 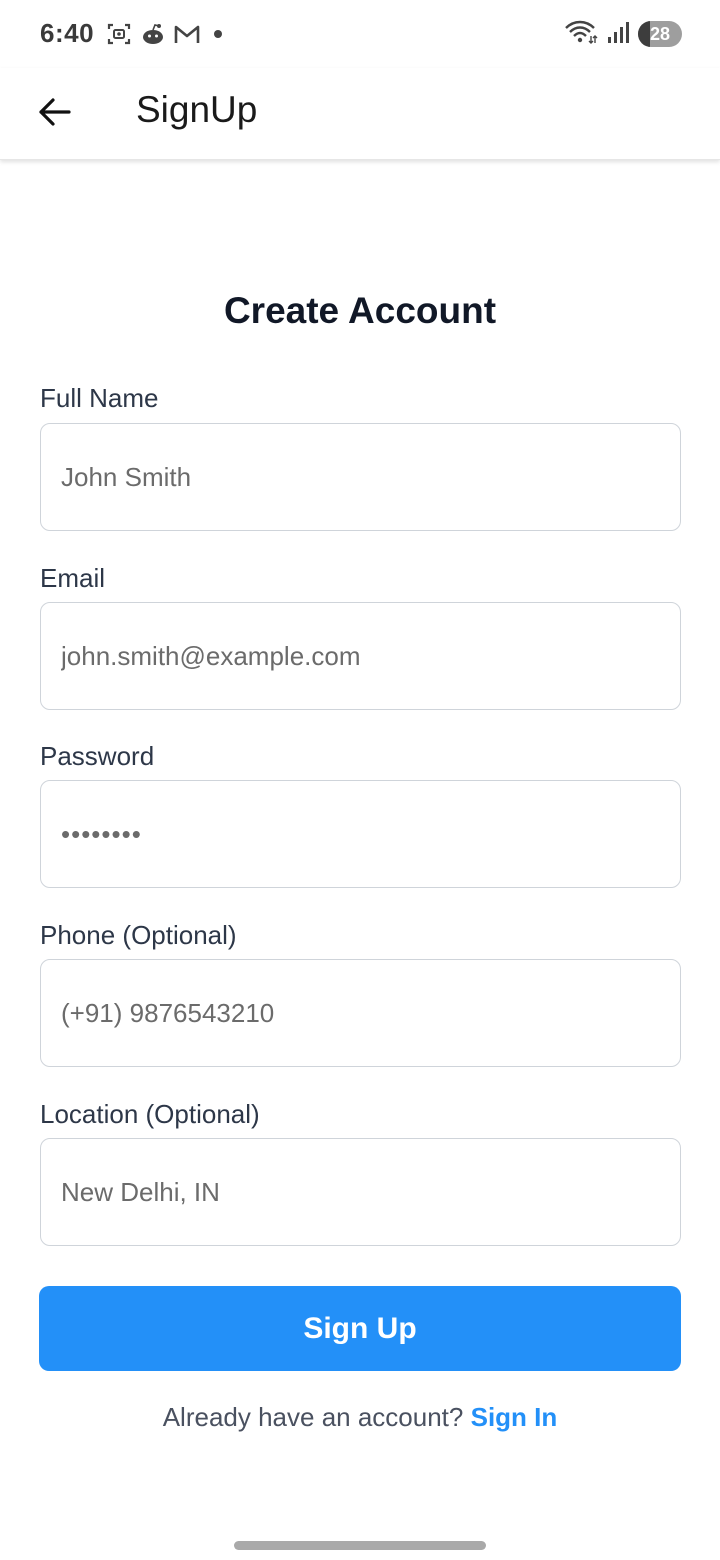 I want to click on sign-up-button: Sign Up, so click(x=360, y=1328).